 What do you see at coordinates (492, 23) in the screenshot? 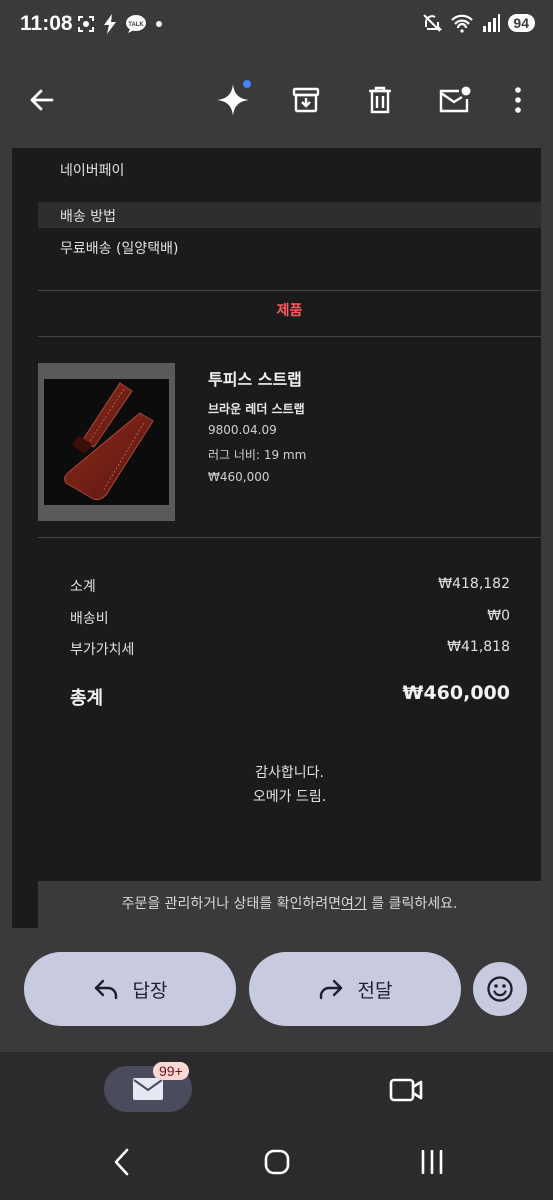
I see `signal-icon` at bounding box center [492, 23].